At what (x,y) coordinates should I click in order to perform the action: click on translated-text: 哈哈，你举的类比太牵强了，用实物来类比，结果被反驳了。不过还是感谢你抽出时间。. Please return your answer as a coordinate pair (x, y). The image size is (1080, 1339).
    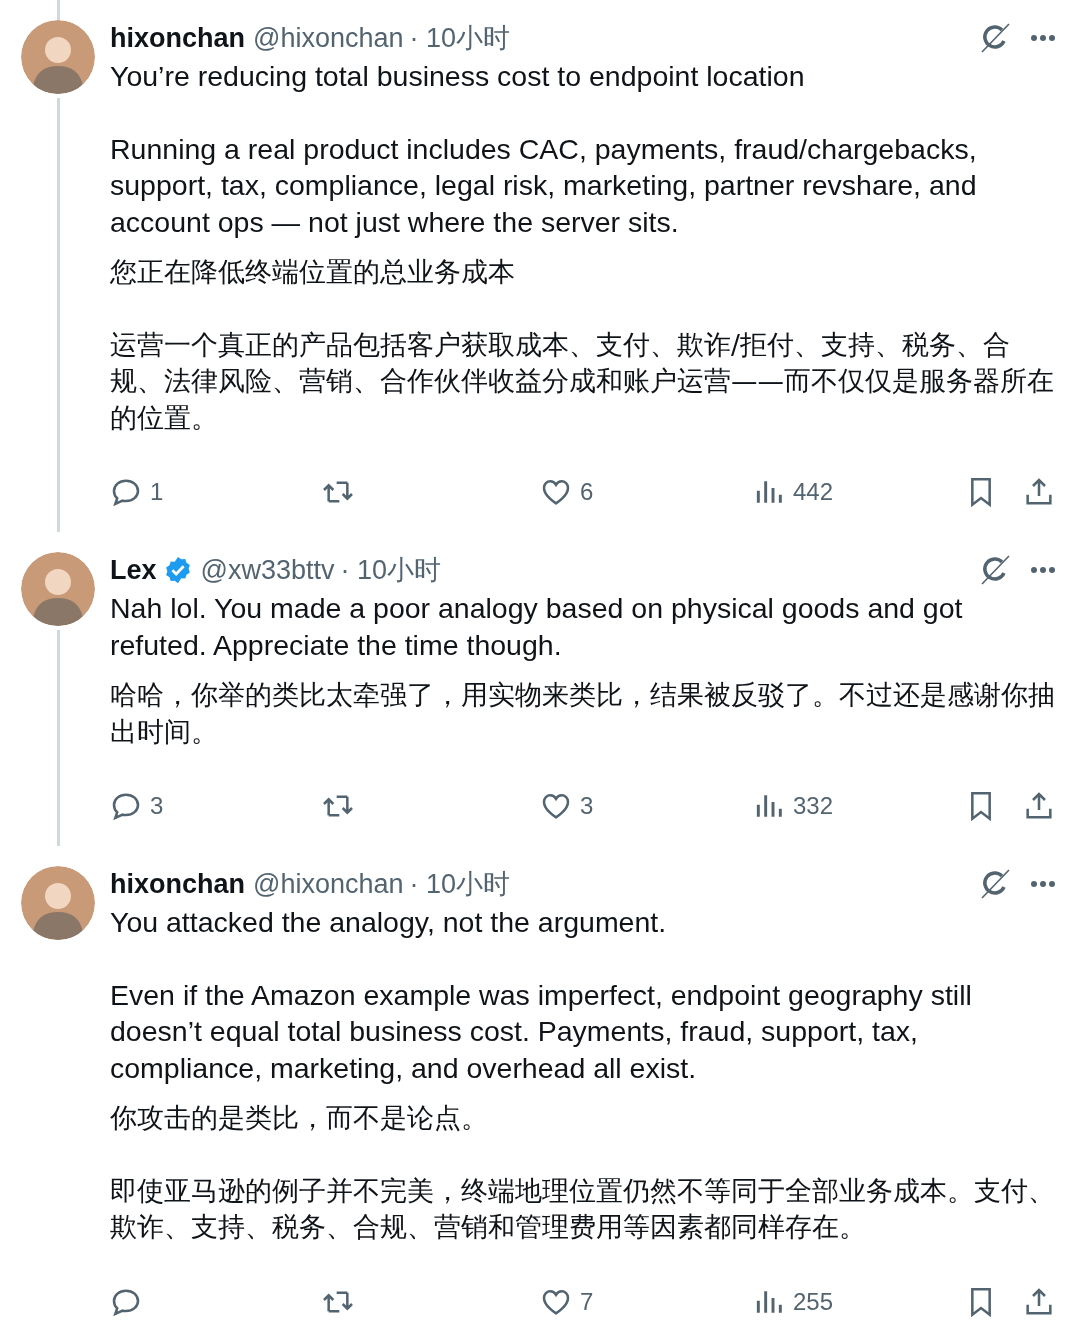
    Looking at the image, I should click on (583, 713).